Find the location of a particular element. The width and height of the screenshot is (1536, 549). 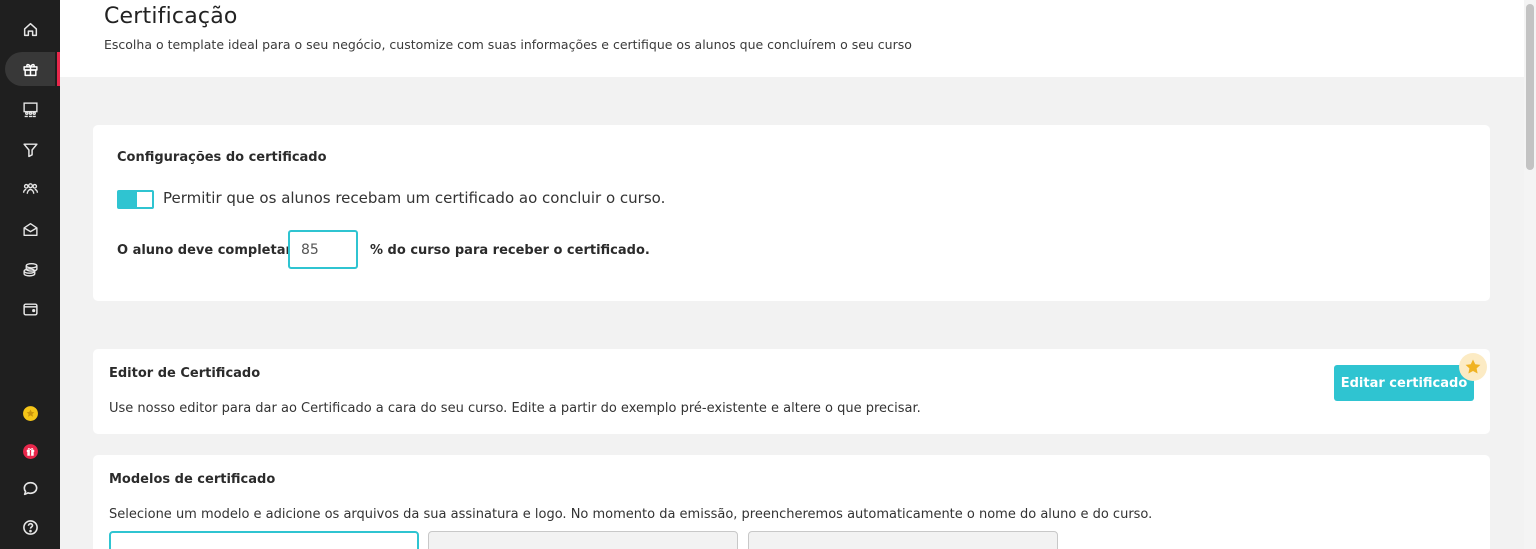

sidebar-item-gifts is located at coordinates (30, 451).